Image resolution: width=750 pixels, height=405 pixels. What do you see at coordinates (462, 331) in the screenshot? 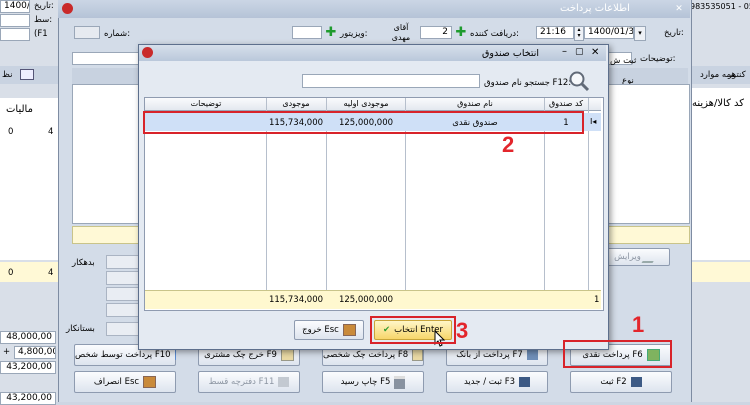
I see `annotation-step-3: 3` at bounding box center [462, 331].